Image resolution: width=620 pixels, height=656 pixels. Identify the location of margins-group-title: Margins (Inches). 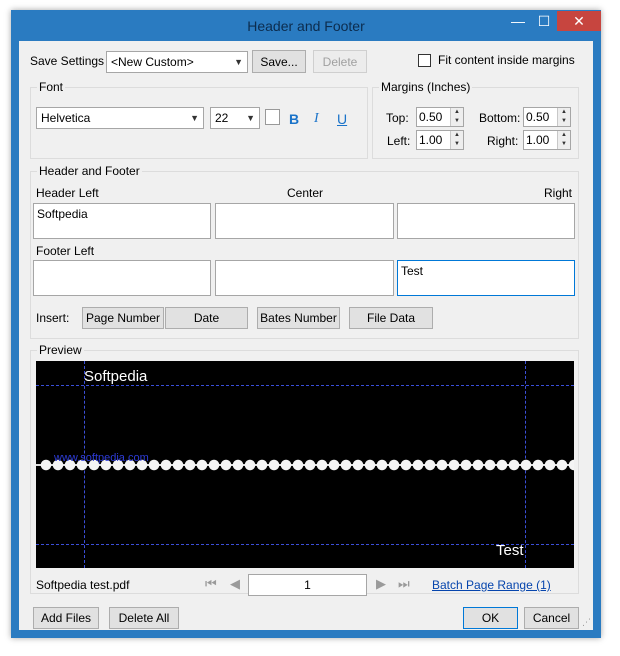
(426, 87).